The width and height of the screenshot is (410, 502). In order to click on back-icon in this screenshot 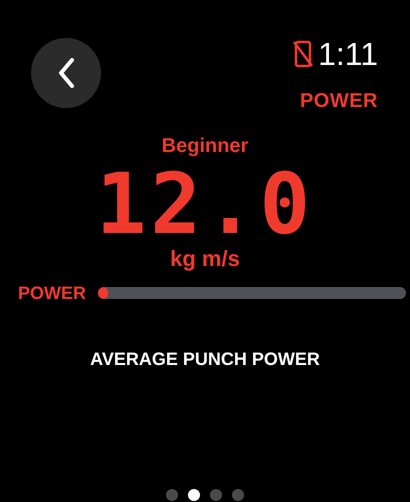, I will do `click(66, 73)`.